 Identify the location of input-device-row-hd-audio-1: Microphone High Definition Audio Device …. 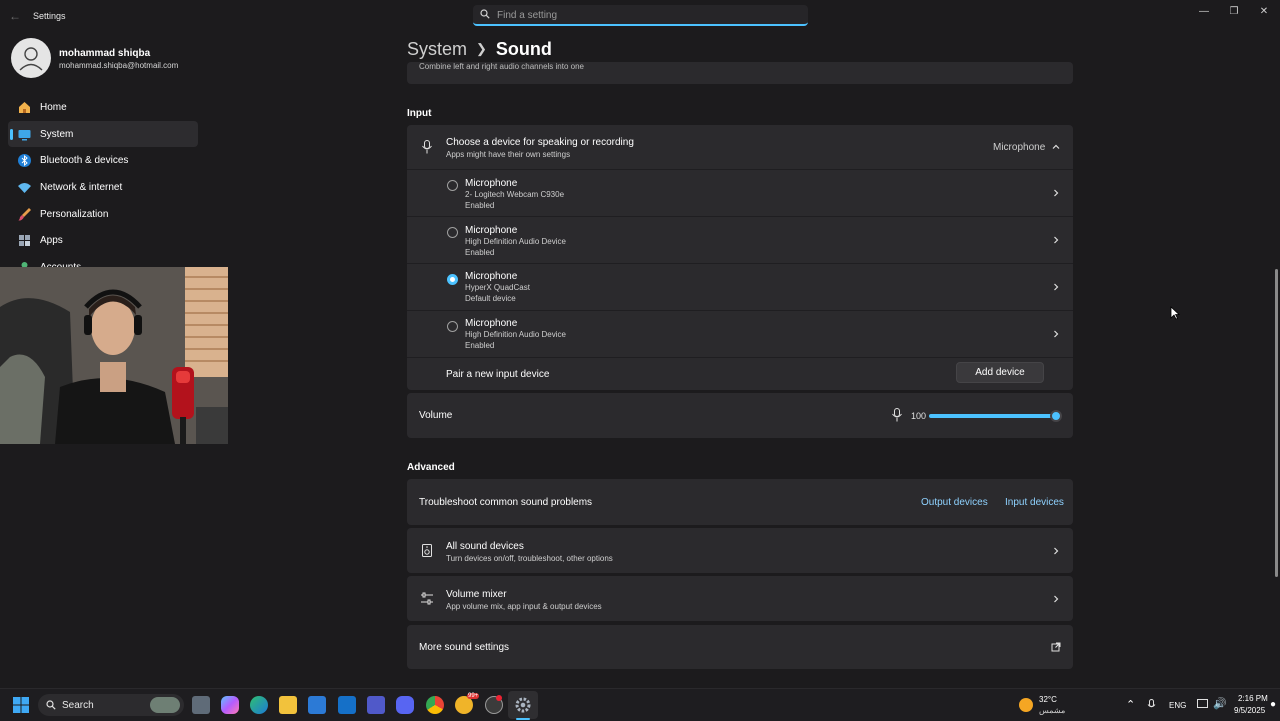
(740, 240).